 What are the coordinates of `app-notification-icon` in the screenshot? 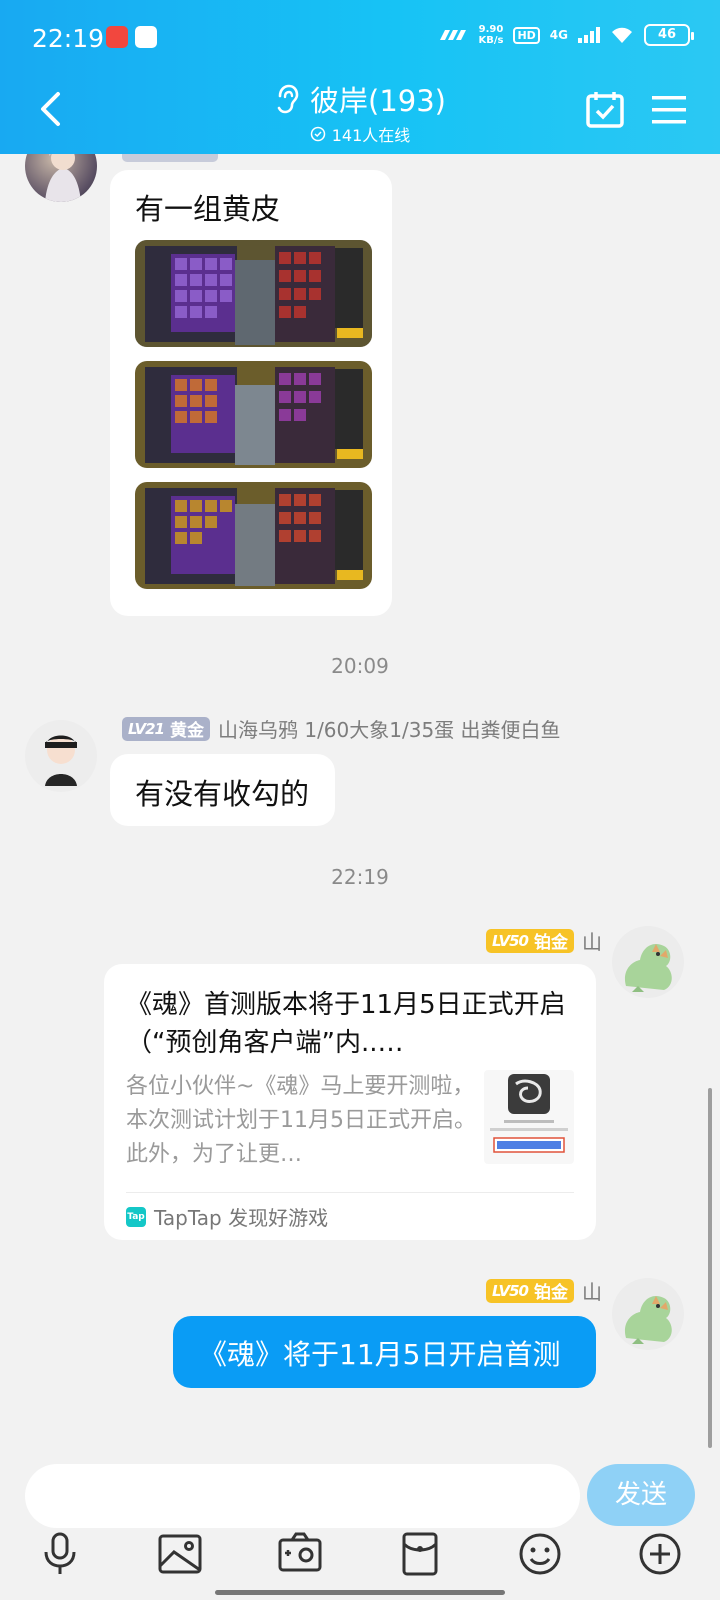 It's located at (117, 37).